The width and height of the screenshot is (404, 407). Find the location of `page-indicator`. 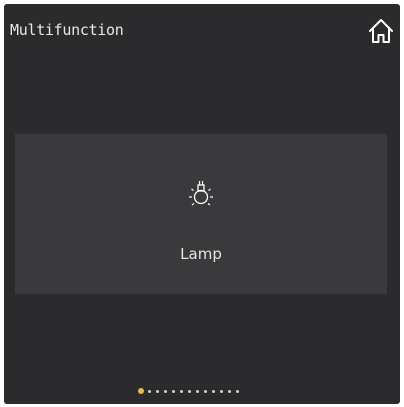

page-indicator is located at coordinates (191, 391).